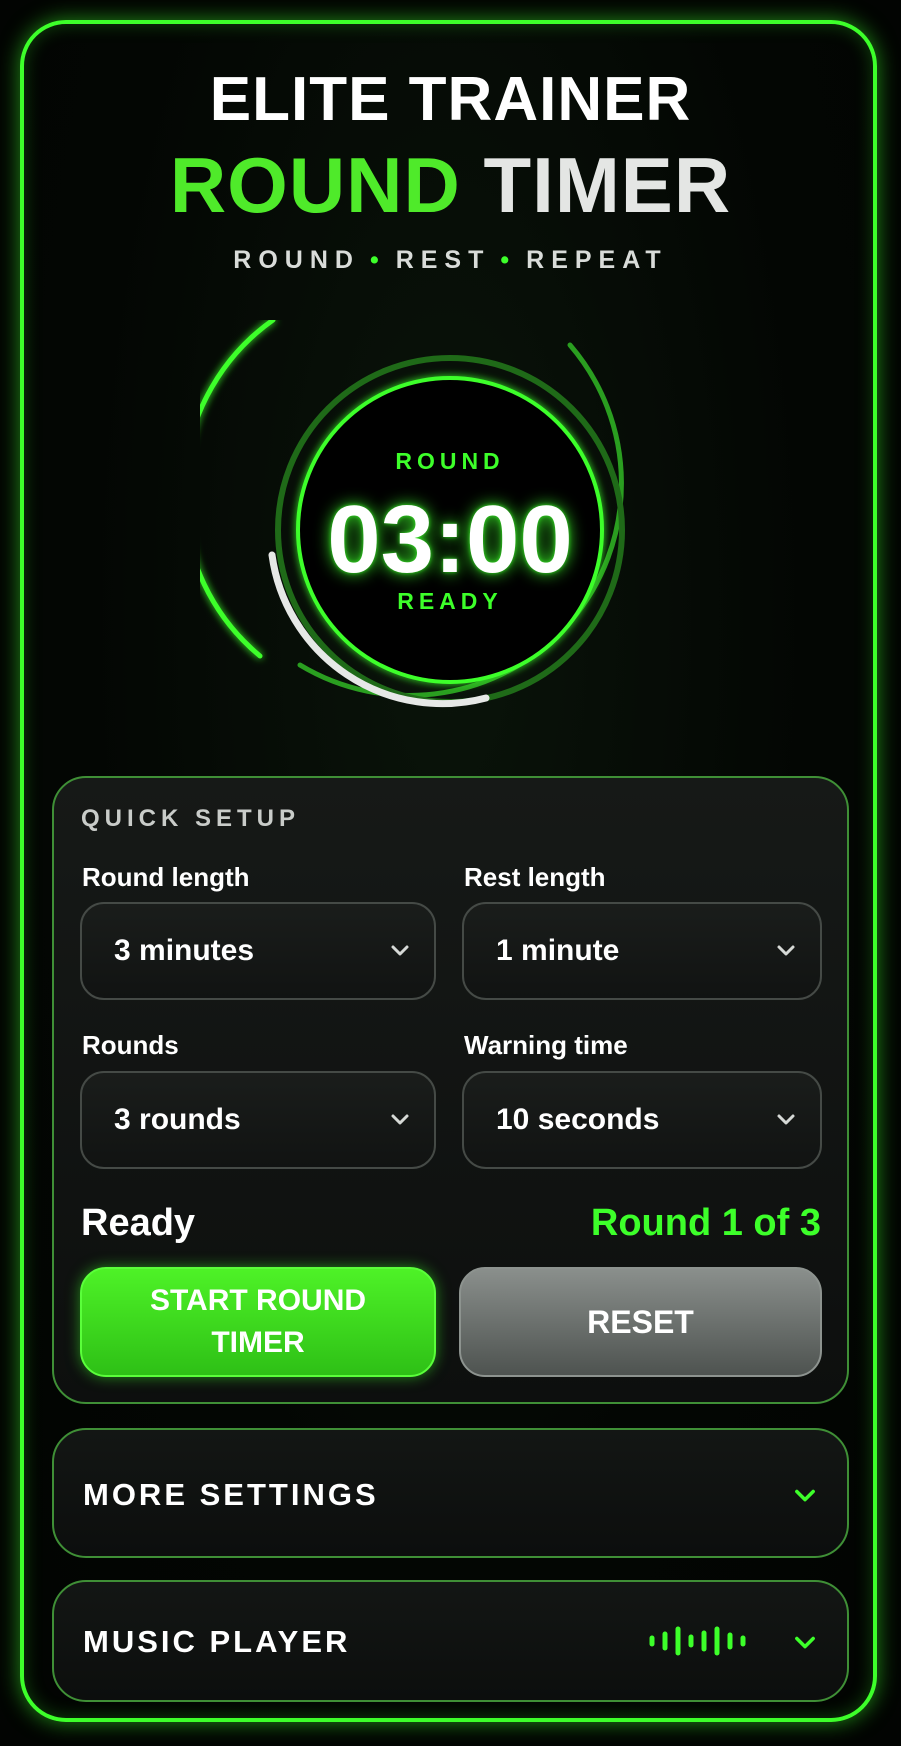 This screenshot has height=1746, width=901. I want to click on app-title-line2: ROUND TIMER, so click(450, 185).